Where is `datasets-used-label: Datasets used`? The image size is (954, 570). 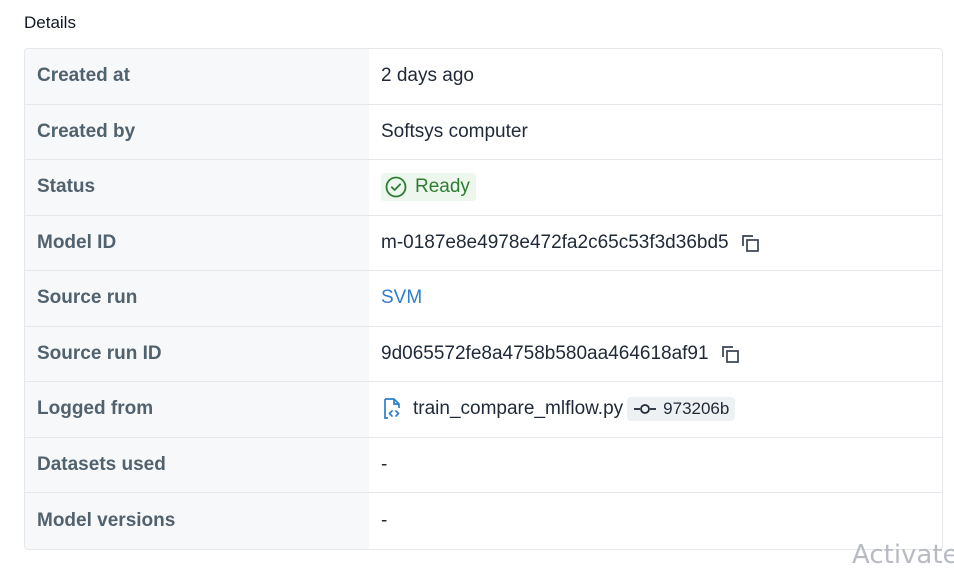 datasets-used-label: Datasets used is located at coordinates (197, 464).